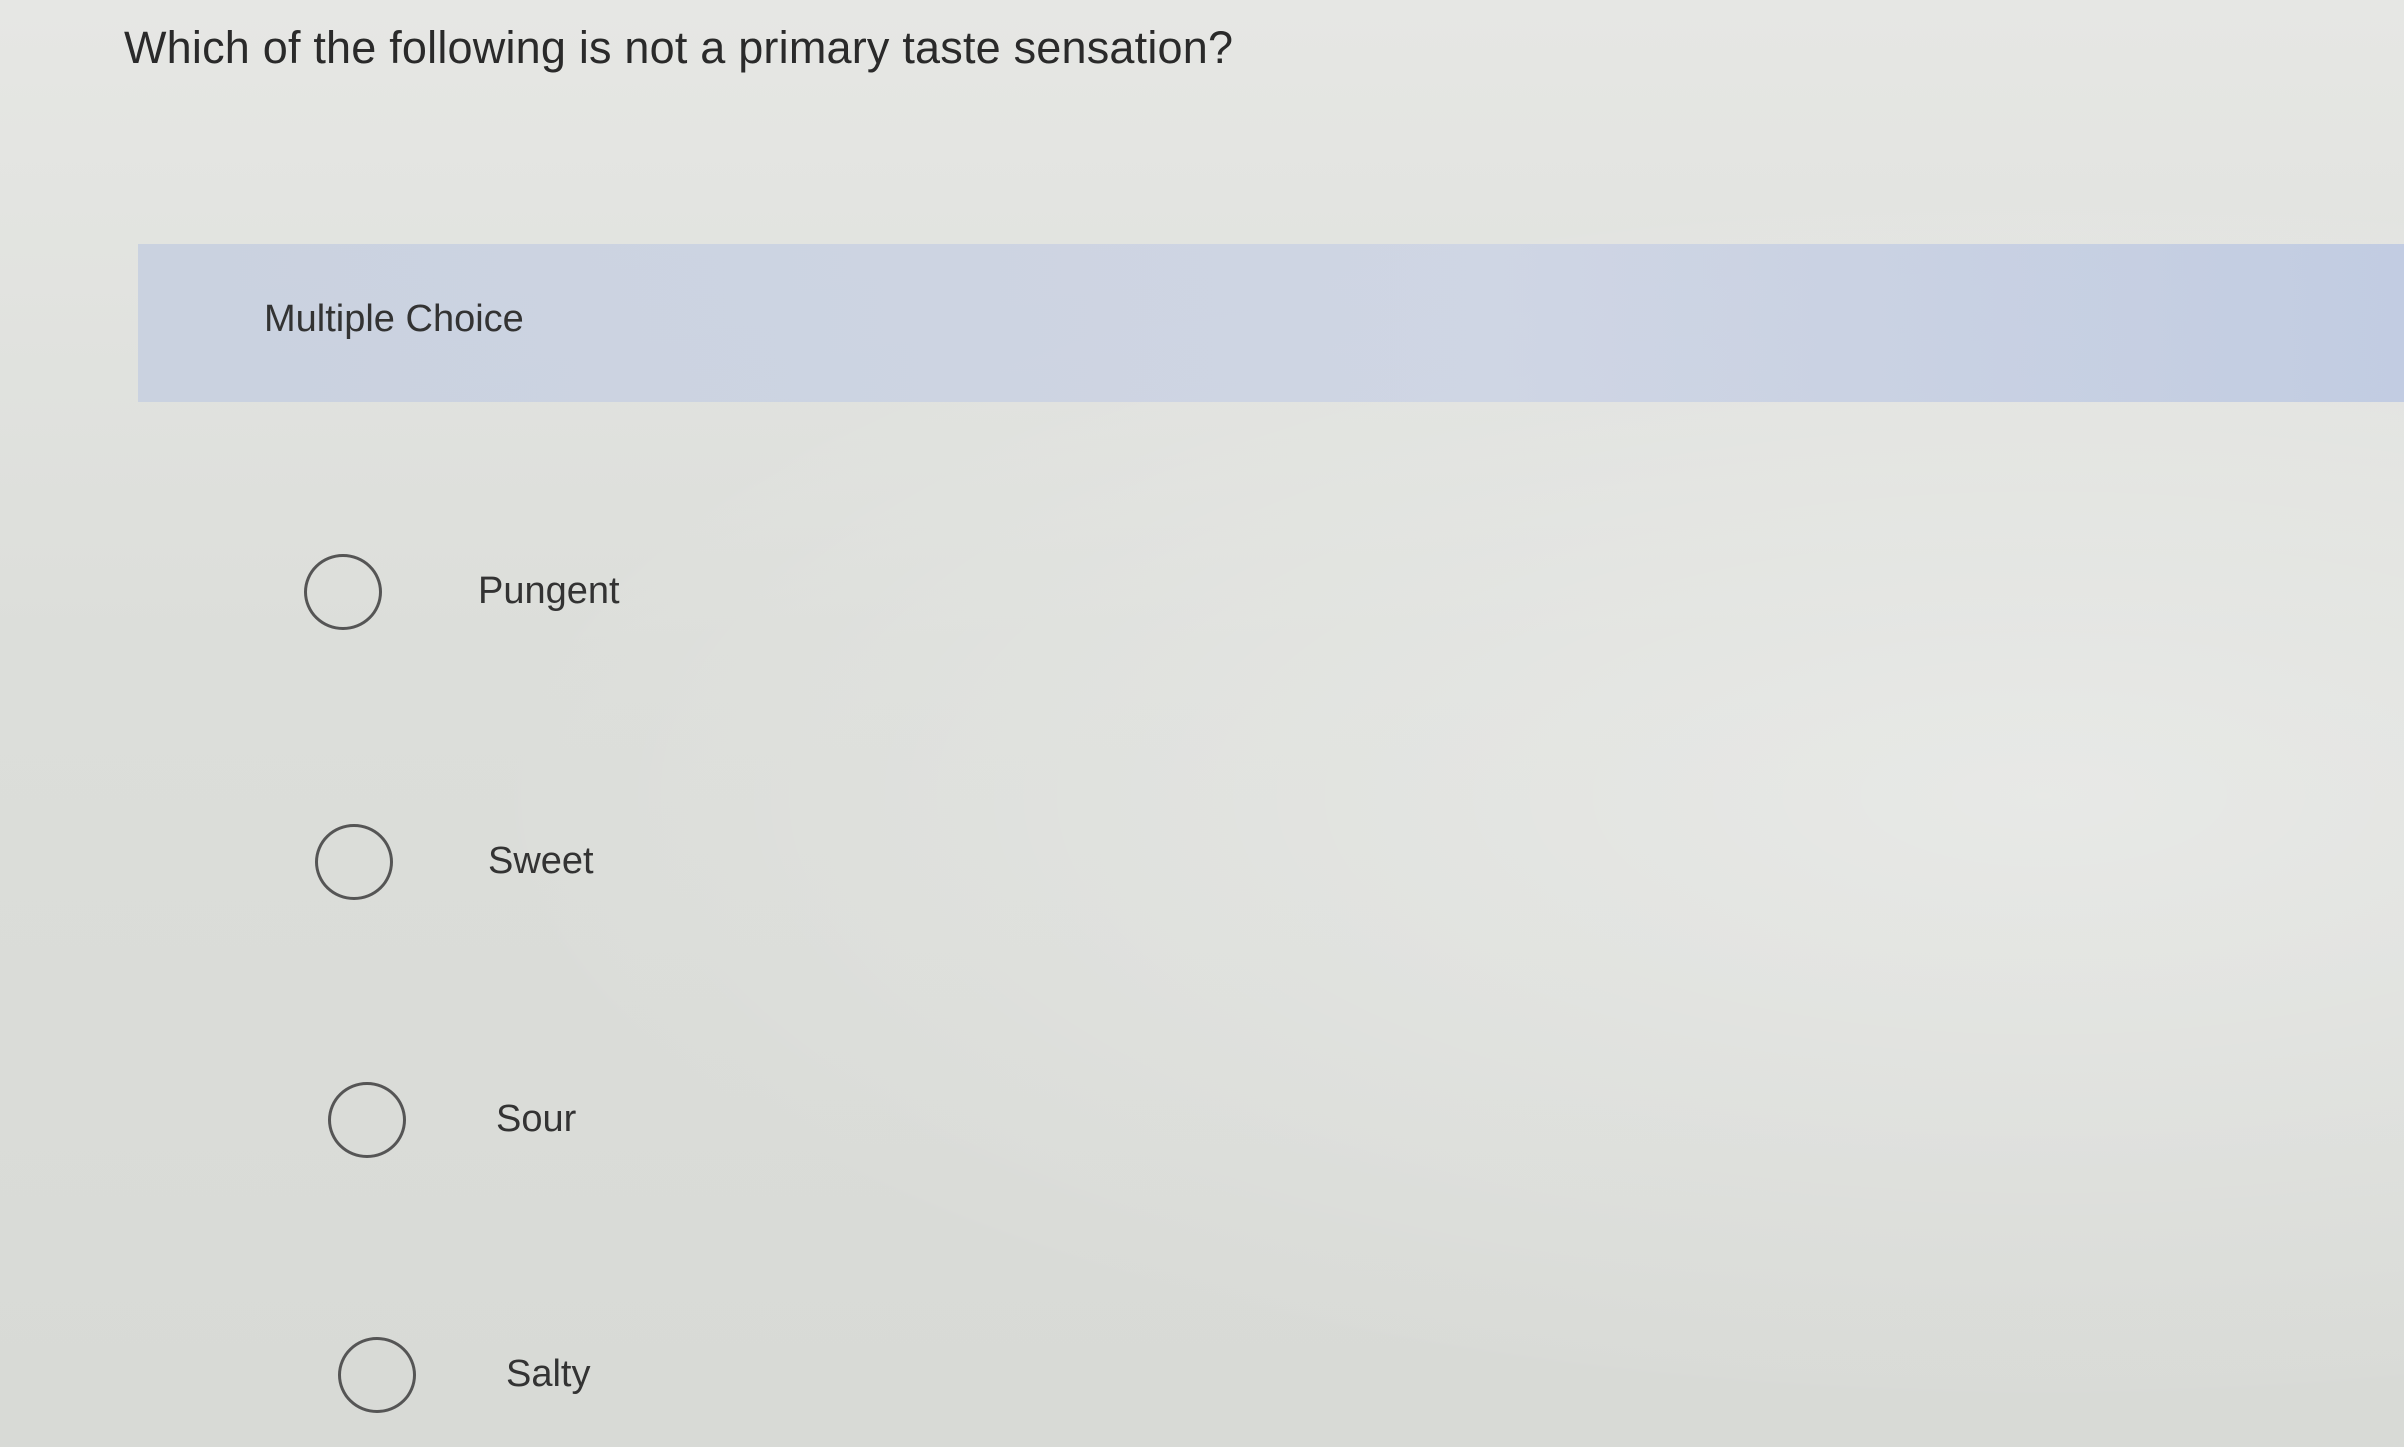 This screenshot has width=2404, height=1447. Describe the element at coordinates (549, 591) in the screenshot. I see `answer-option-label: Pungent` at that location.